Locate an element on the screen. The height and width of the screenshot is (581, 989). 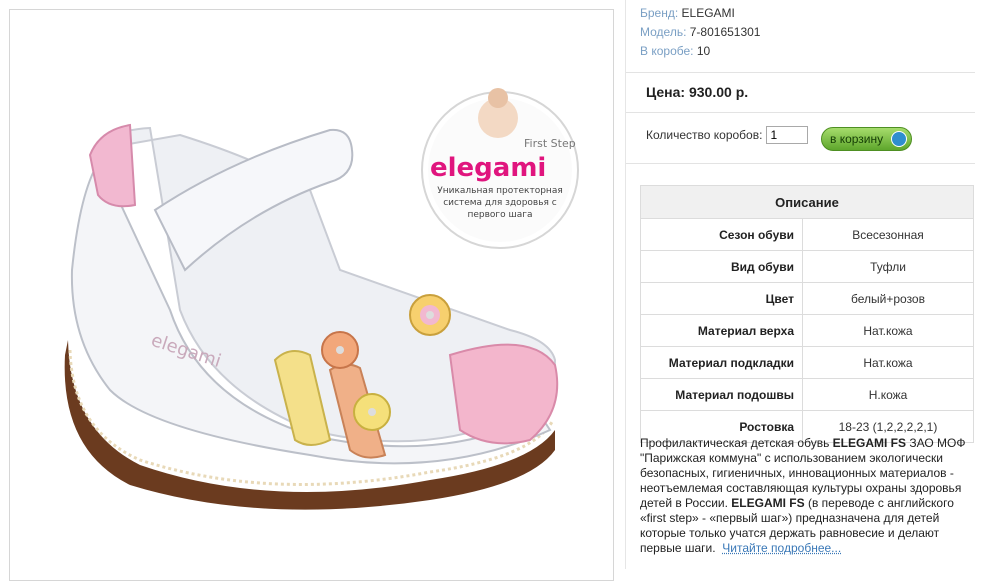
description-title: Описание is located at coordinates (807, 202).